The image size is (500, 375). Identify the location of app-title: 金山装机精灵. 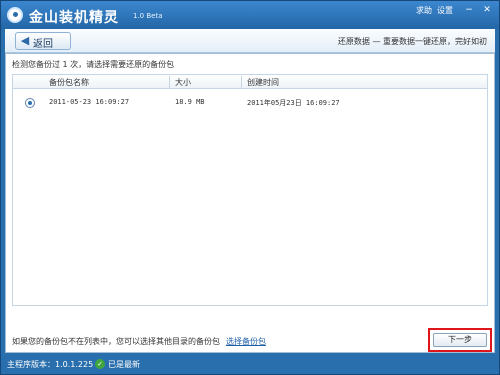
(74, 18).